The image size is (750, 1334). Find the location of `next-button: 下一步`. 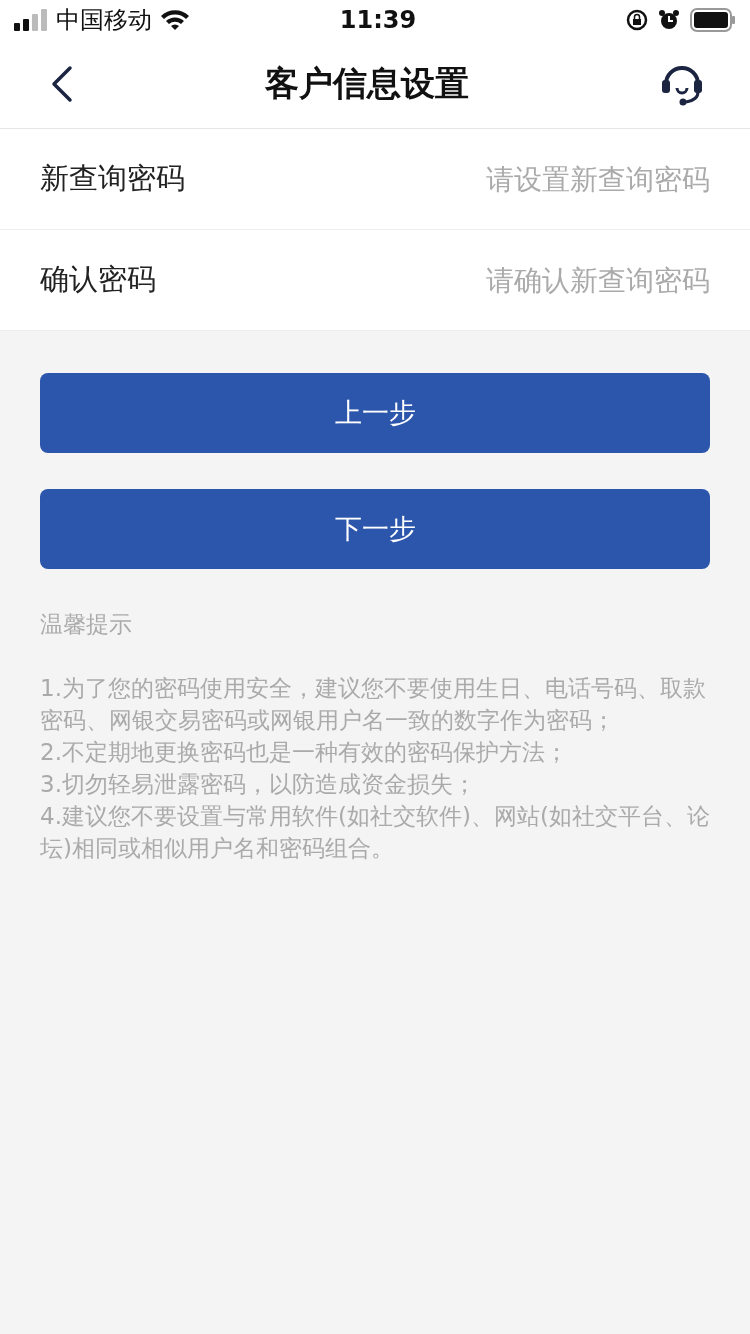

next-button: 下一步 is located at coordinates (375, 529).